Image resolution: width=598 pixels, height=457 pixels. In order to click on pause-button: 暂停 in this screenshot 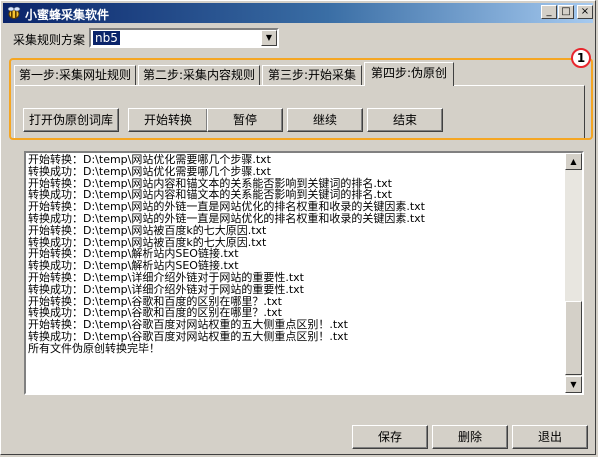, I will do `click(245, 120)`.